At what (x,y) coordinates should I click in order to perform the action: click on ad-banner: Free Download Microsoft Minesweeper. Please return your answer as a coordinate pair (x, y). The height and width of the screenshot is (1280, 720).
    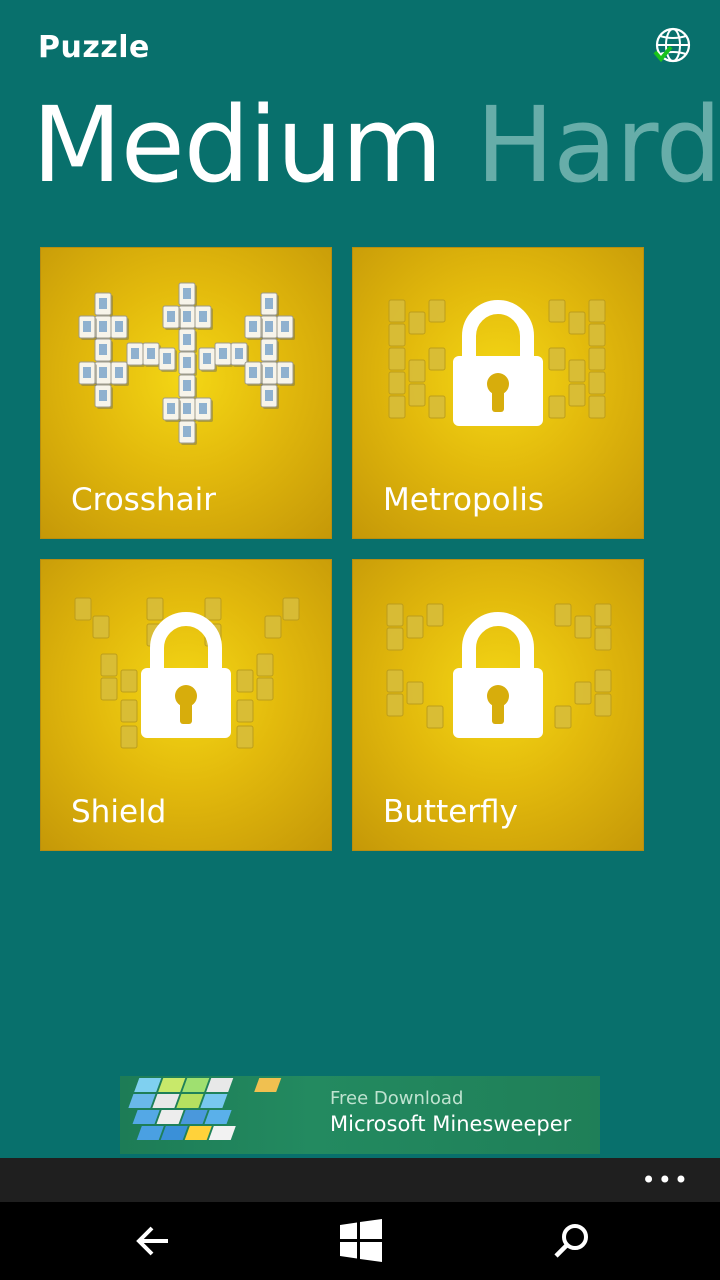
    Looking at the image, I should click on (360, 1115).